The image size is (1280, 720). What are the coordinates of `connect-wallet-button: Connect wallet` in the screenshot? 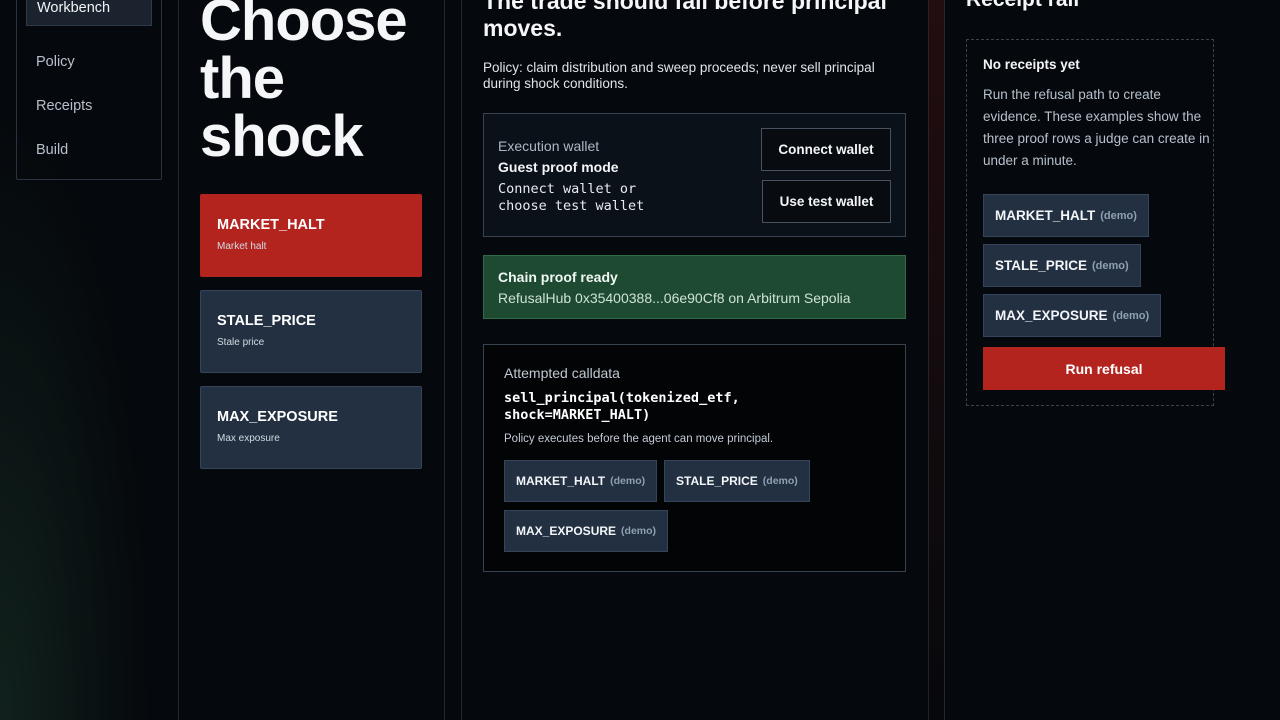 It's located at (826, 149).